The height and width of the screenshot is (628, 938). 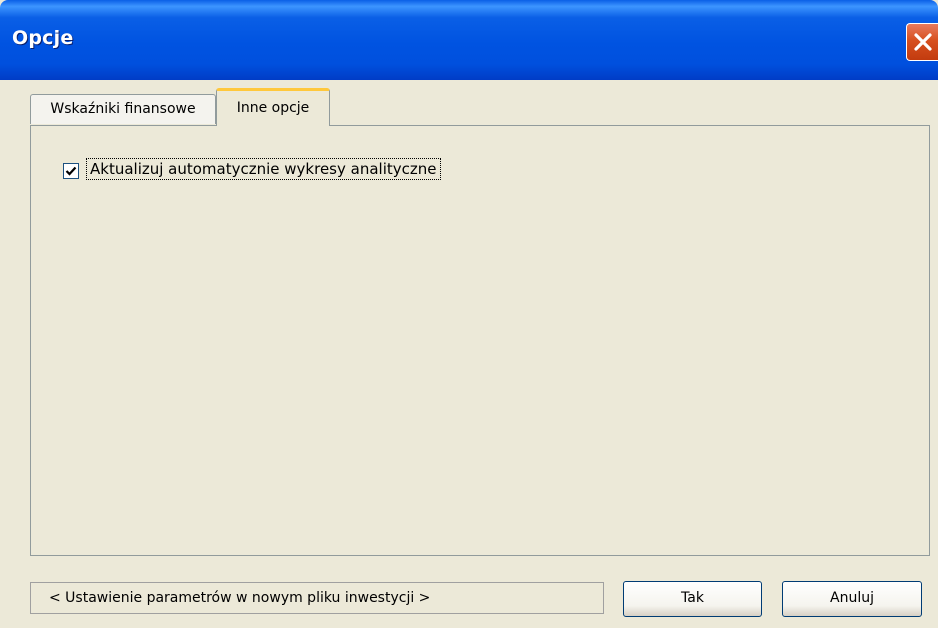 What do you see at coordinates (922, 42) in the screenshot?
I see `close-button` at bounding box center [922, 42].